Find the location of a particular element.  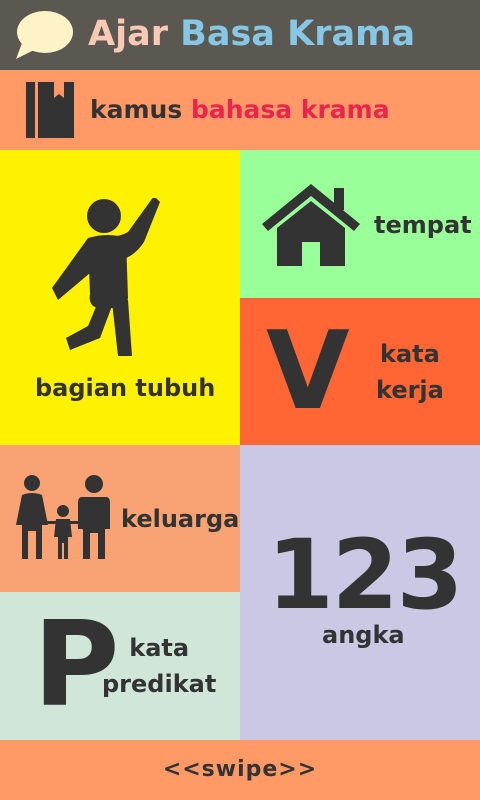

app-title-part2: Basa Krama is located at coordinates (298, 34).